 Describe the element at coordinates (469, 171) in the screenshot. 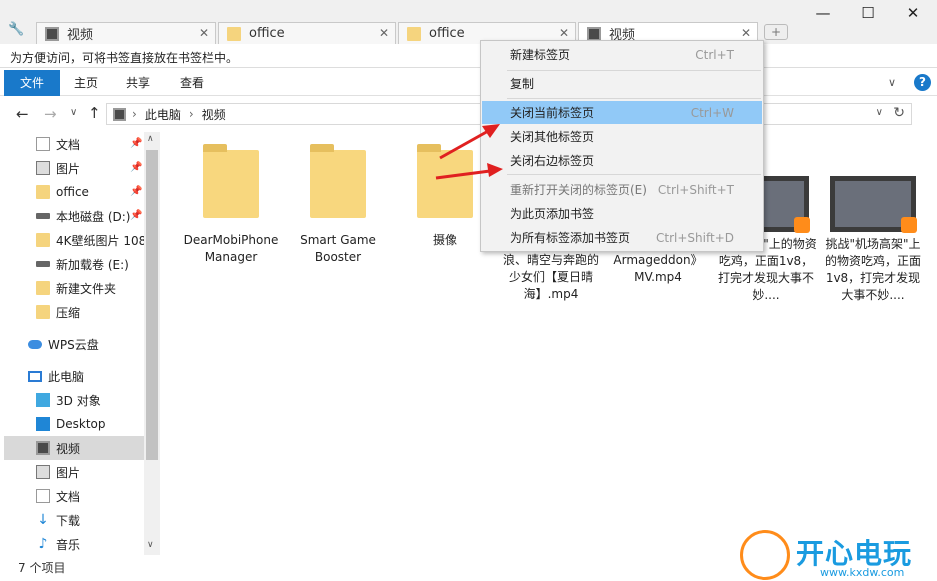

I see `arrow-to-close-right` at that location.